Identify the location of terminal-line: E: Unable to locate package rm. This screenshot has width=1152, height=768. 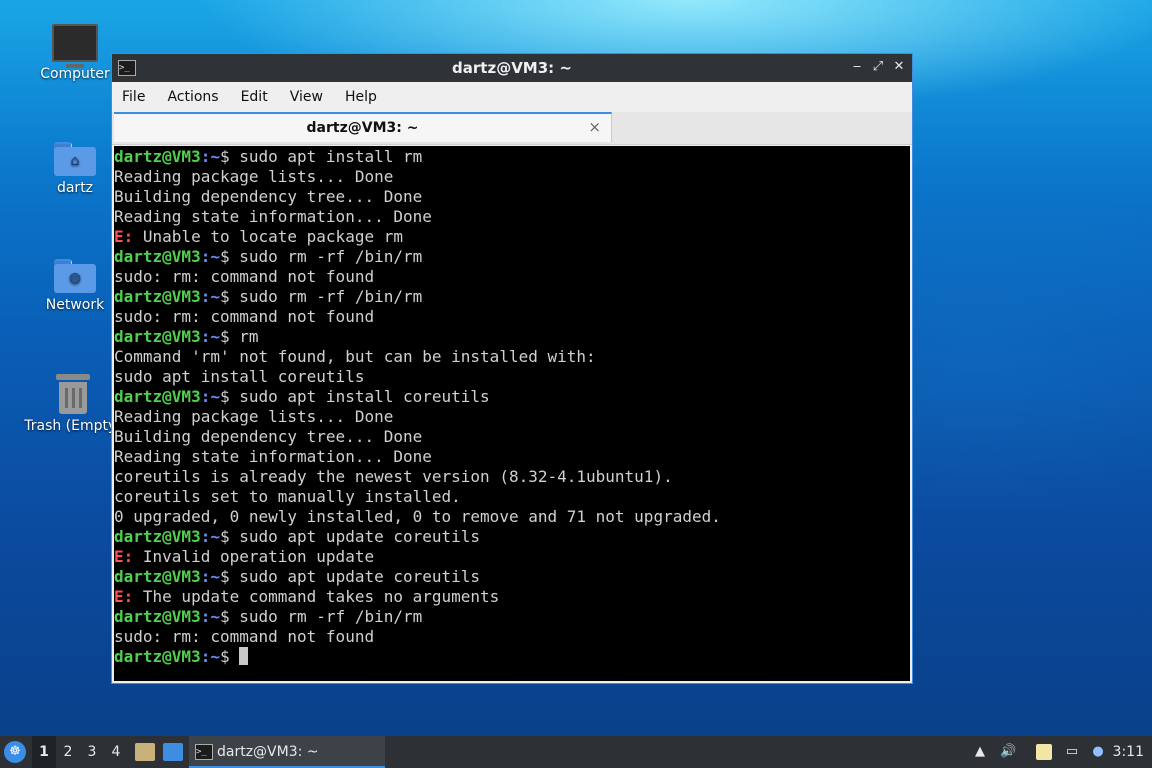
(512, 237).